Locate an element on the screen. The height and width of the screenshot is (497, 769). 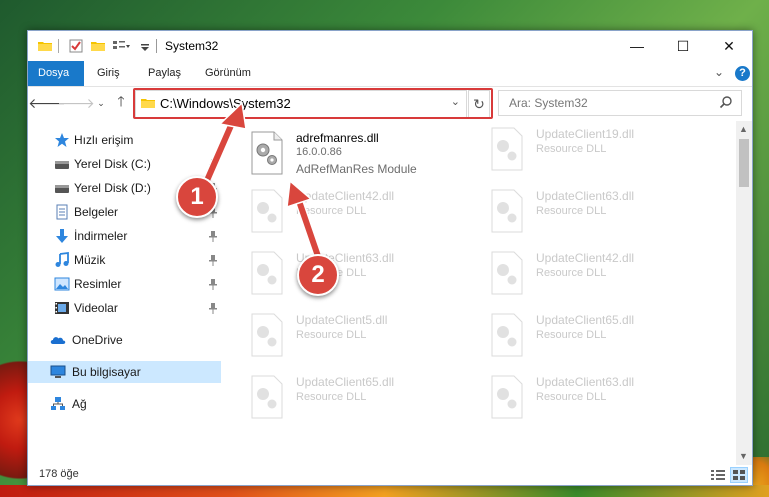
file-item: UpdateClient19.dll Resource DLL is located at coordinates (574, 147).